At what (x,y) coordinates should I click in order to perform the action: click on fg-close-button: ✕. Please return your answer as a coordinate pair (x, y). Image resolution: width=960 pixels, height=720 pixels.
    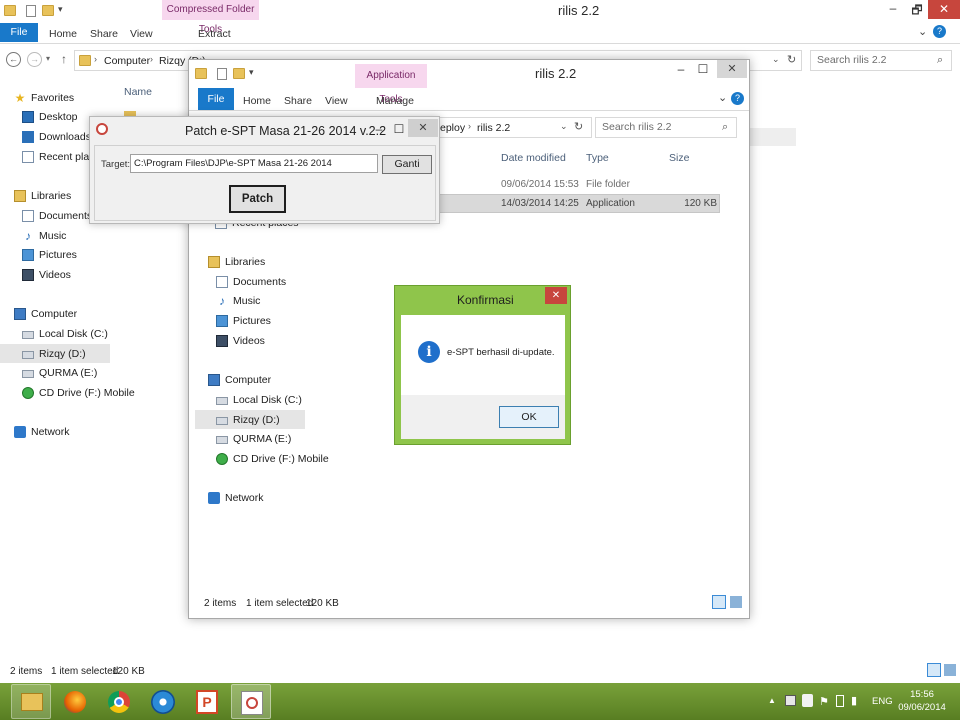
    Looking at the image, I should click on (732, 69).